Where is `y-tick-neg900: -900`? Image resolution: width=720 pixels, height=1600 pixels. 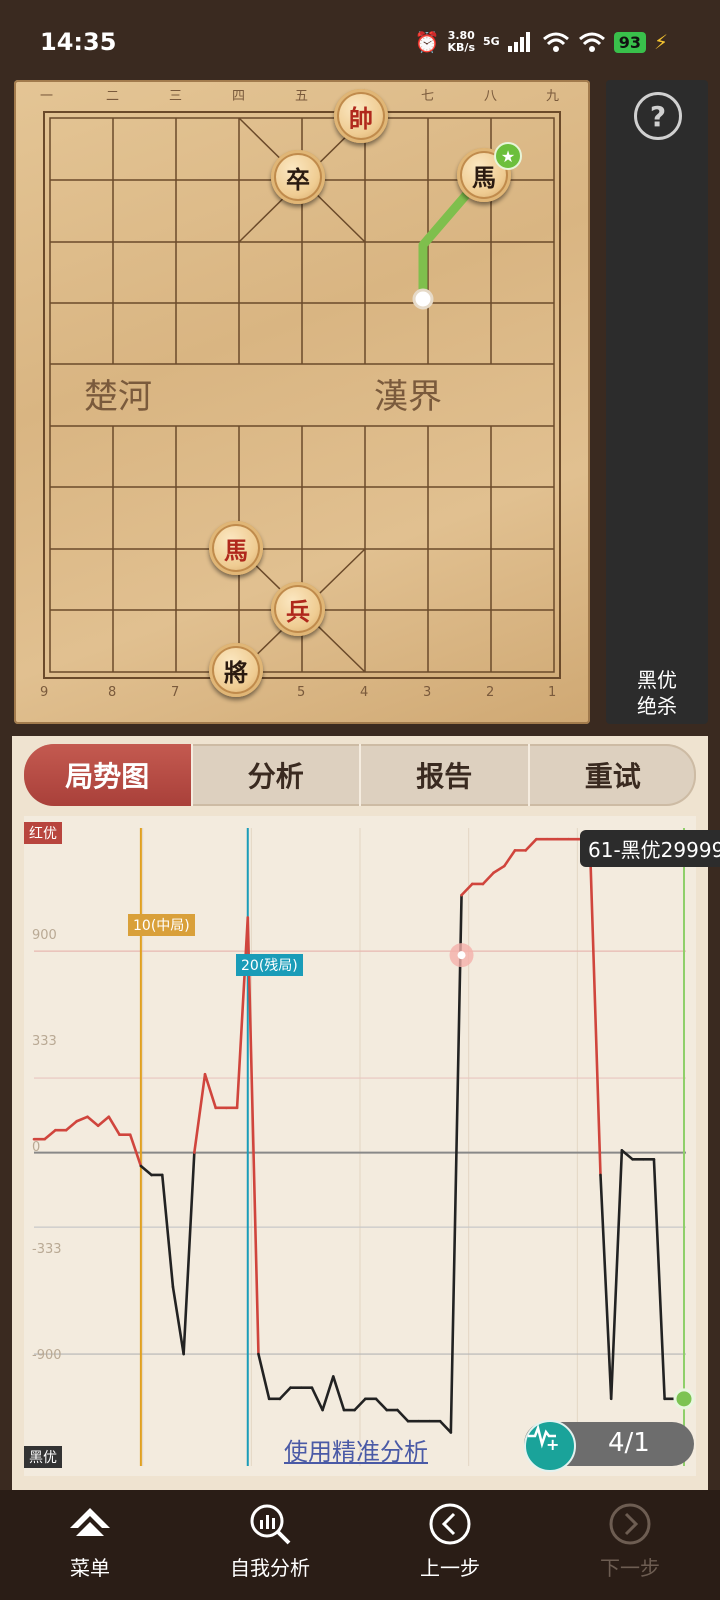 y-tick-neg900: -900 is located at coordinates (47, 1355).